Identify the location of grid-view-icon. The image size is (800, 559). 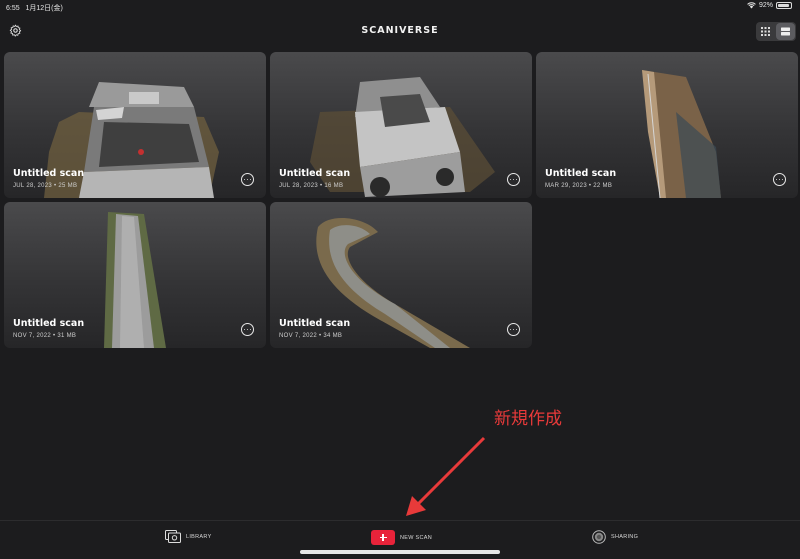
(765, 31).